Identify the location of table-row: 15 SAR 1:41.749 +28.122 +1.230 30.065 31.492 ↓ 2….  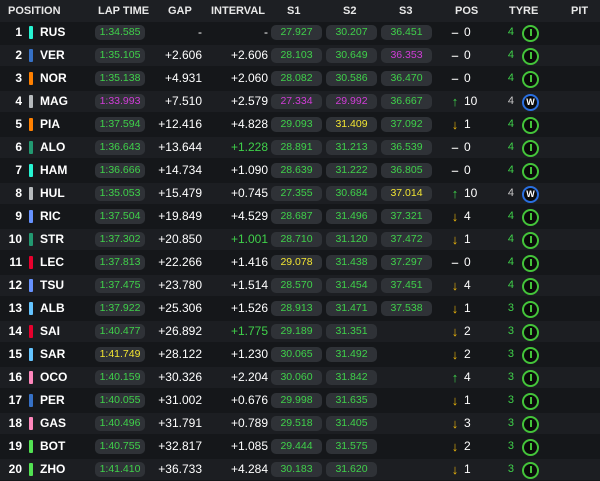
(300, 354).